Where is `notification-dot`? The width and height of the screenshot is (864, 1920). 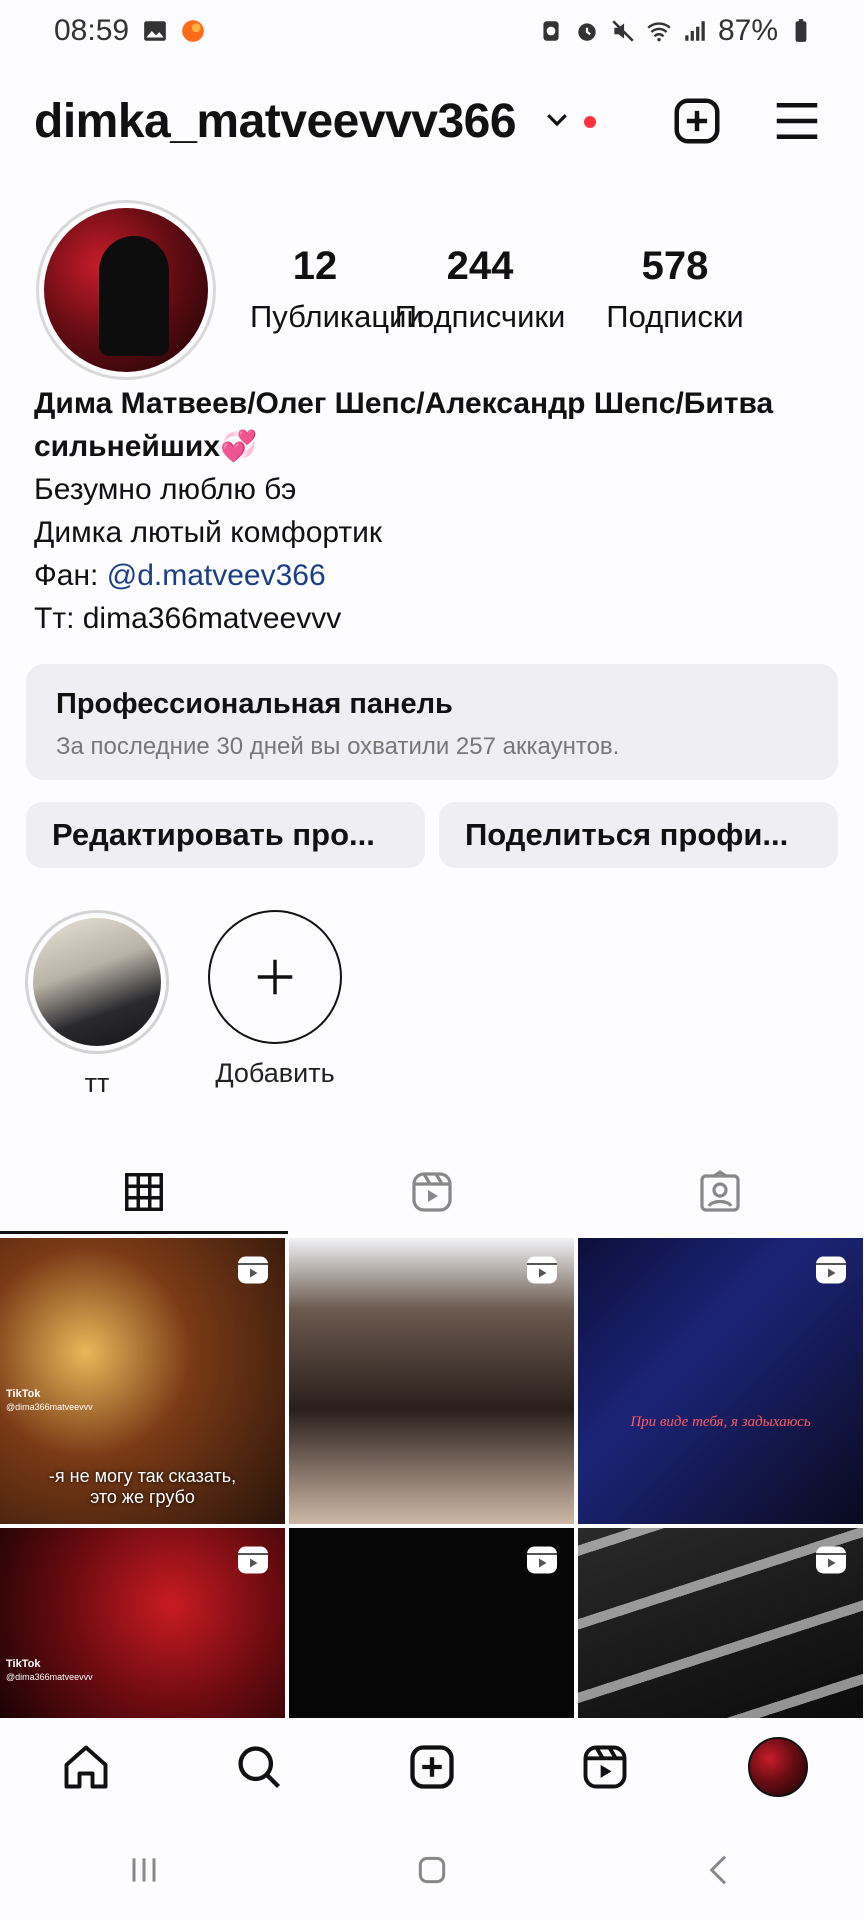
notification-dot is located at coordinates (590, 122).